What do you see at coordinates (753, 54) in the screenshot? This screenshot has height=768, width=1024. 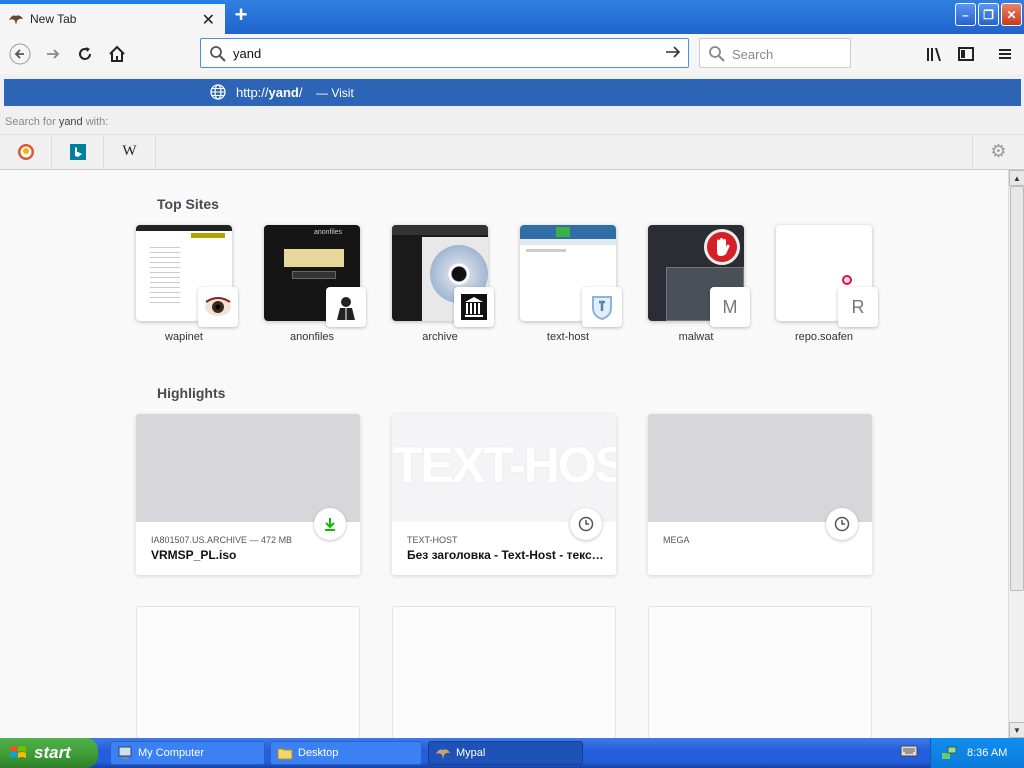 I see `search-placeholder: Search` at bounding box center [753, 54].